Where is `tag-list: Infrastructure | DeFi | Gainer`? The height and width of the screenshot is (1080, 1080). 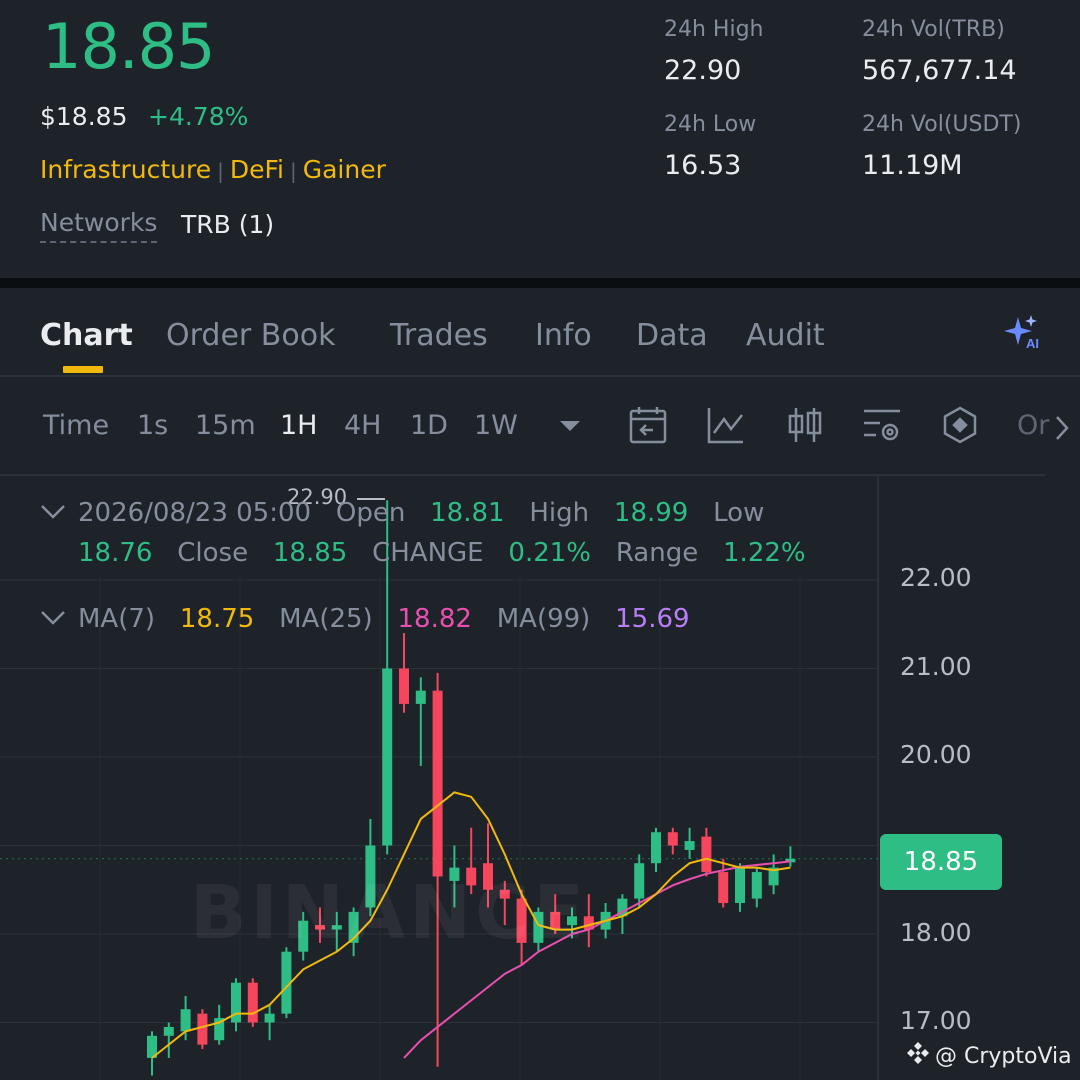 tag-list: Infrastructure | DeFi | Gainer is located at coordinates (213, 169).